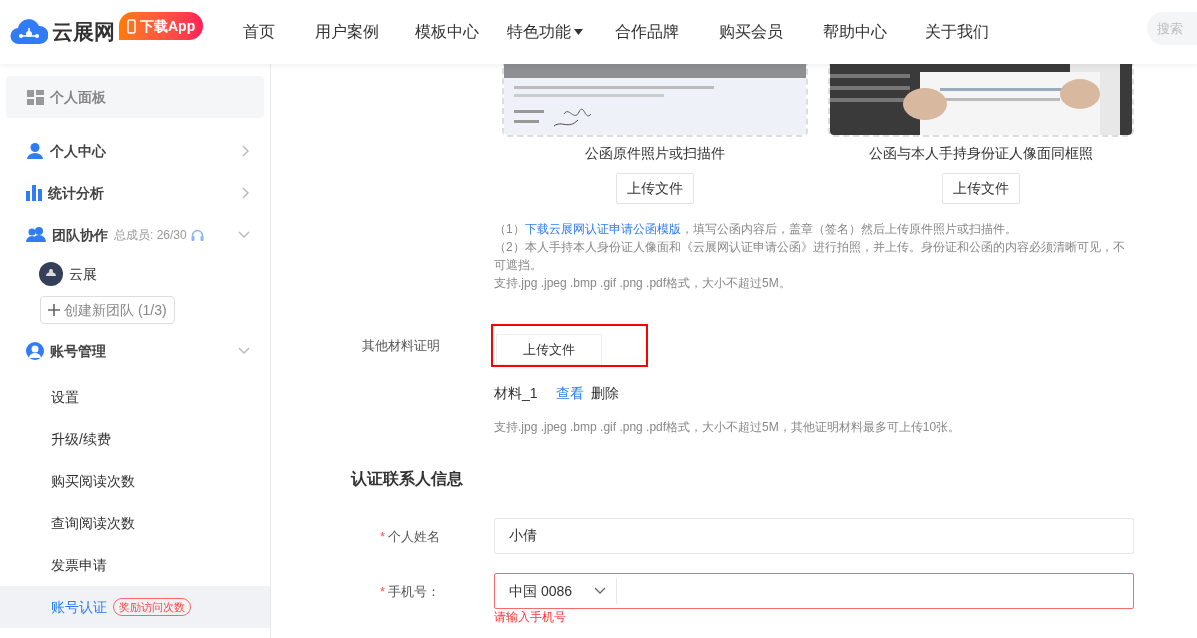 Image resolution: width=1197 pixels, height=638 pixels. I want to click on headset-icon, so click(197, 235).